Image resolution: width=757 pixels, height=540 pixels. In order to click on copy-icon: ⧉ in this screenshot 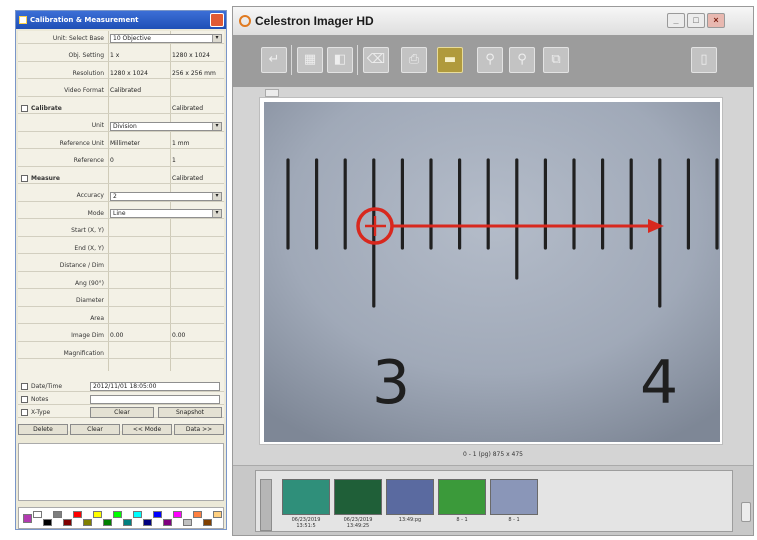, I will do `click(556, 60)`.